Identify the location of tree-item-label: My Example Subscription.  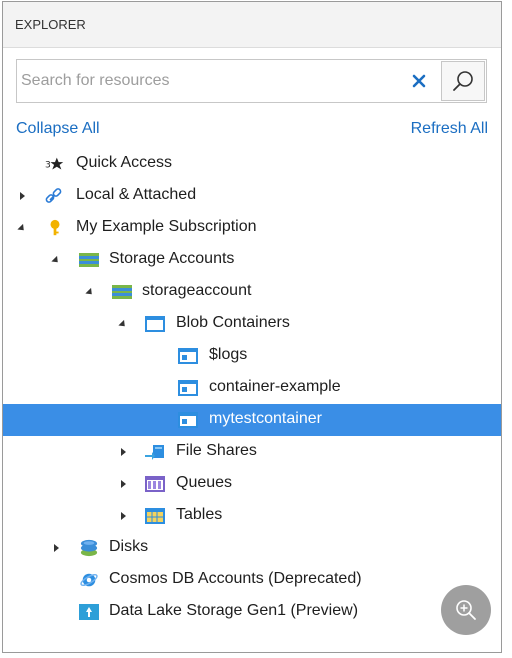
(166, 226).